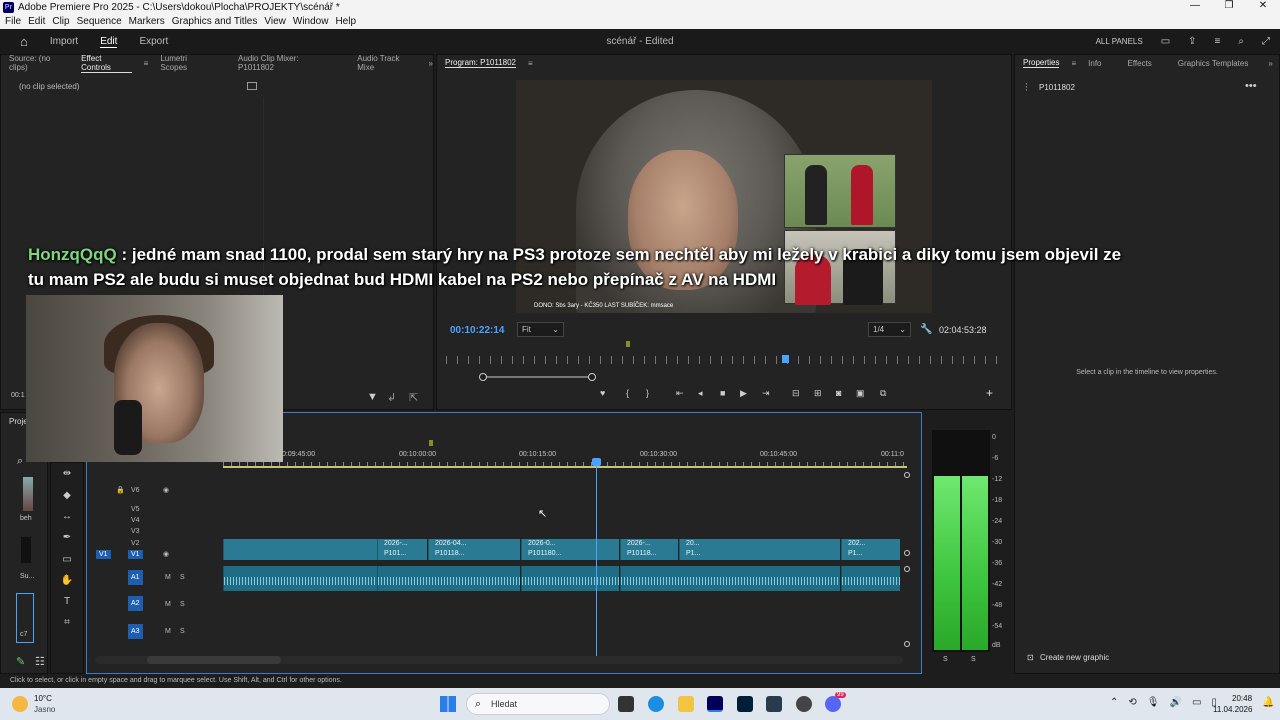 The image size is (1280, 720). What do you see at coordinates (804, 704) in the screenshot?
I see `steam-app-icon` at bounding box center [804, 704].